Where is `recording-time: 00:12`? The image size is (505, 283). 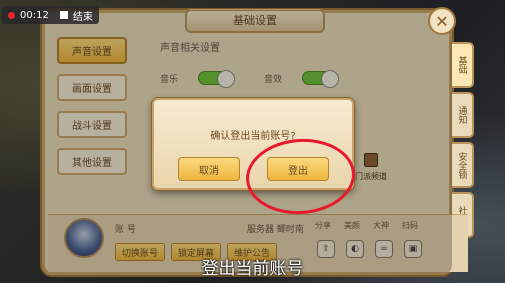
recording-time: 00:12 is located at coordinates (34, 15).